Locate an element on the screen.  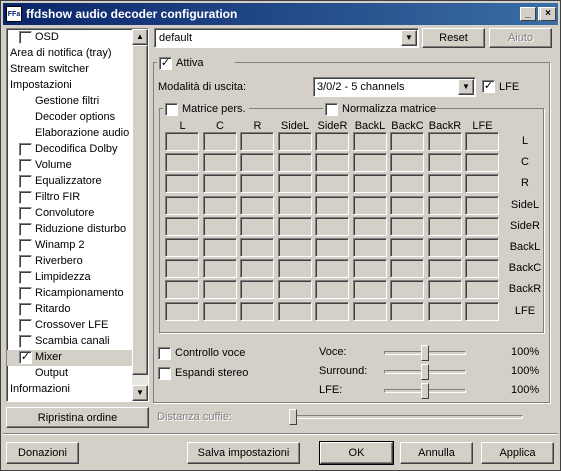
tree-scrollbar: ▲ ▼ is located at coordinates (140, 215).